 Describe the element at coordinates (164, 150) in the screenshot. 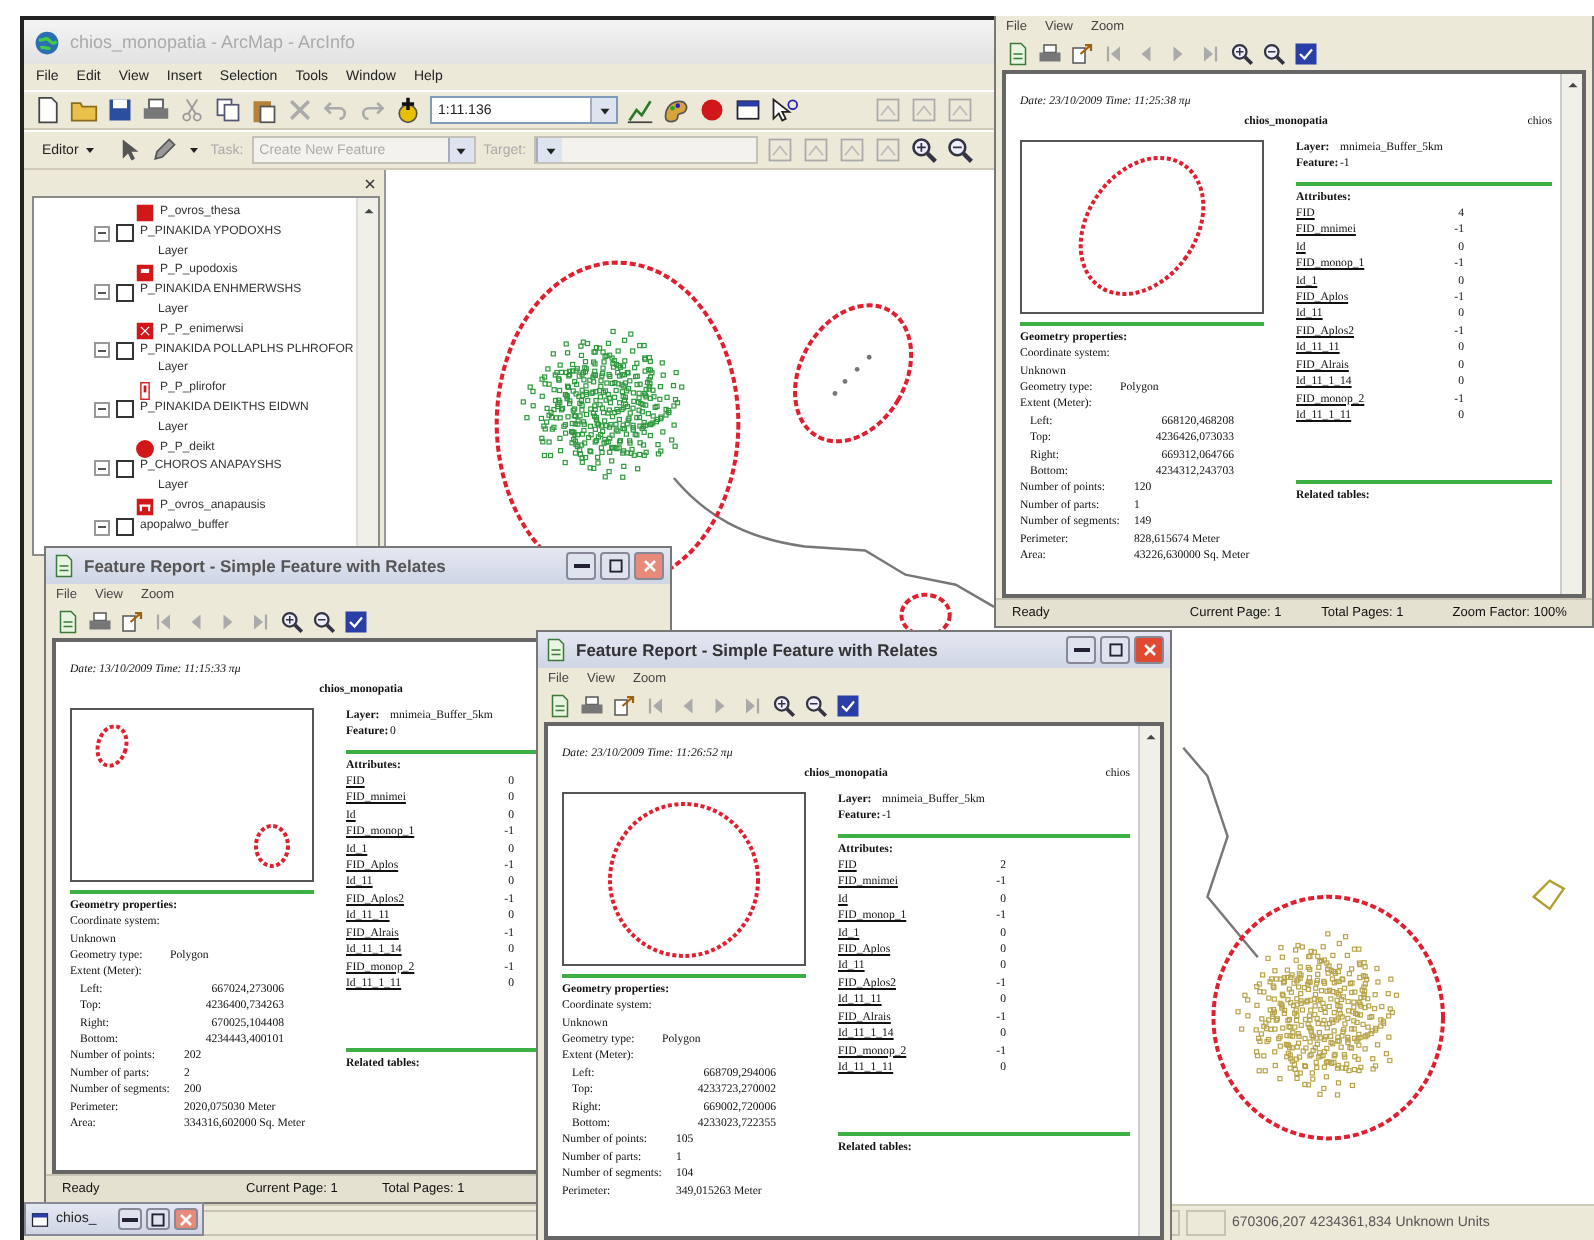

I see `pencil-icon` at that location.